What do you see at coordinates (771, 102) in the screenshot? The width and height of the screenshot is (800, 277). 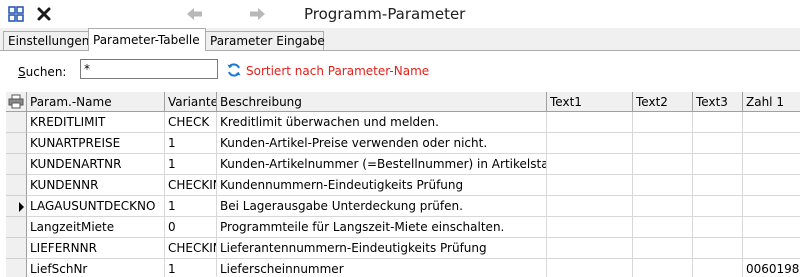 I see `column-header-zahl1: Zahl 1` at bounding box center [771, 102].